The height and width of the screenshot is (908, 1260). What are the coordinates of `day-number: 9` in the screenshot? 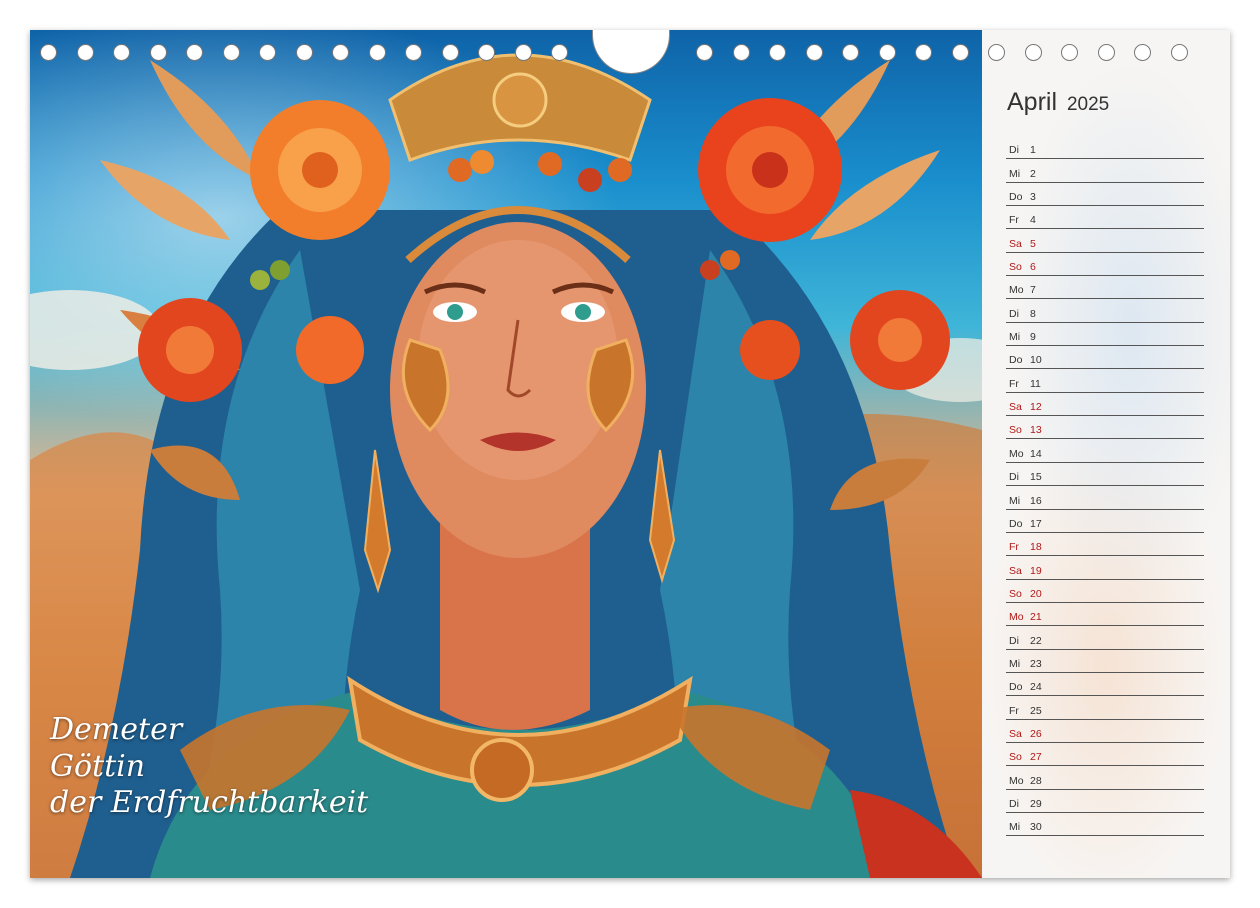 It's located at (1033, 337).